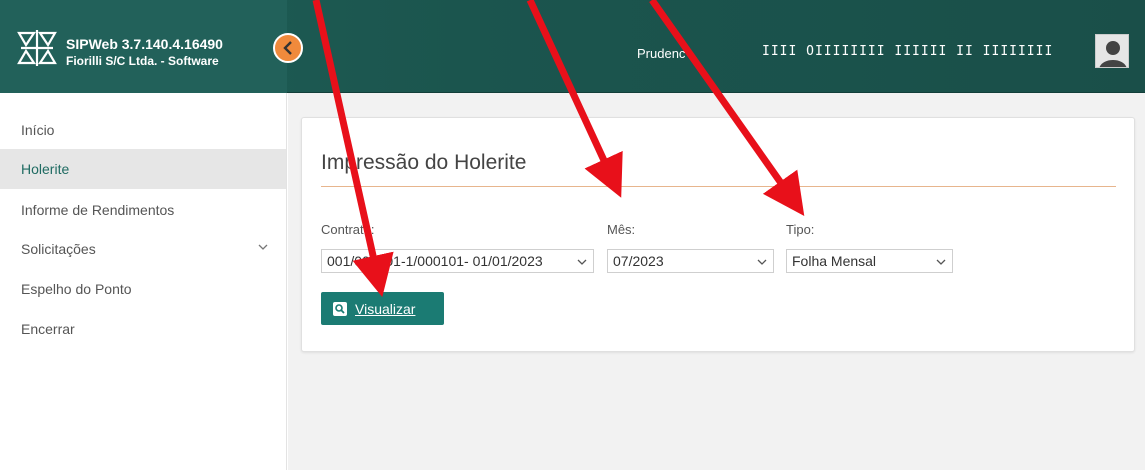  I want to click on sidebar-item-label: Início, so click(38, 130).